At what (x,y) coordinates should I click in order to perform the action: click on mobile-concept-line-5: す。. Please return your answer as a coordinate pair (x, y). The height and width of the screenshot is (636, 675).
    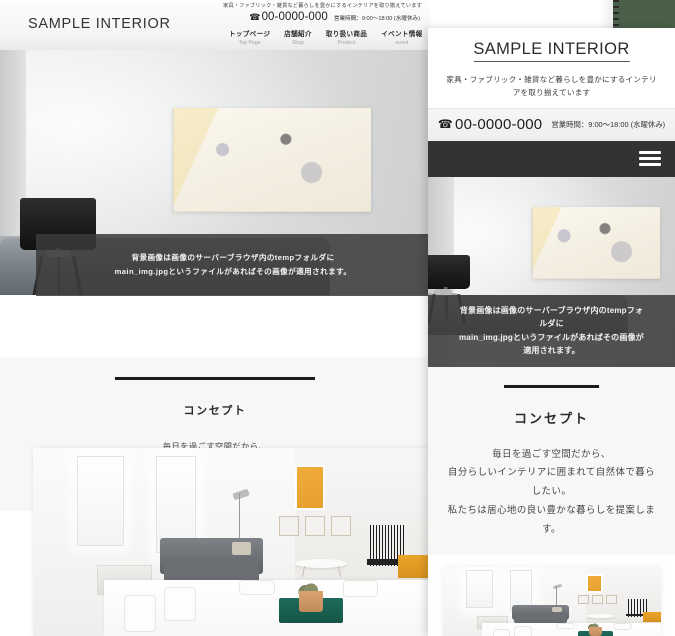
    Looking at the image, I should click on (551, 528).